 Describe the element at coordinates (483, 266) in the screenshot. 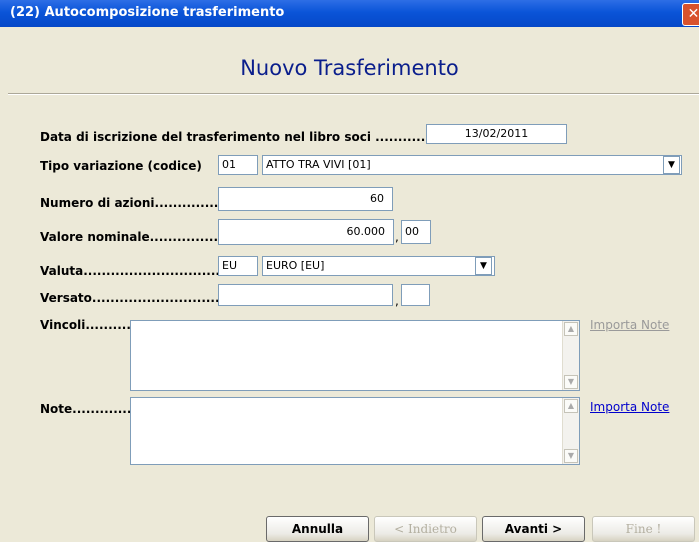

I see `valuta-dropdown-icon: ▼` at that location.